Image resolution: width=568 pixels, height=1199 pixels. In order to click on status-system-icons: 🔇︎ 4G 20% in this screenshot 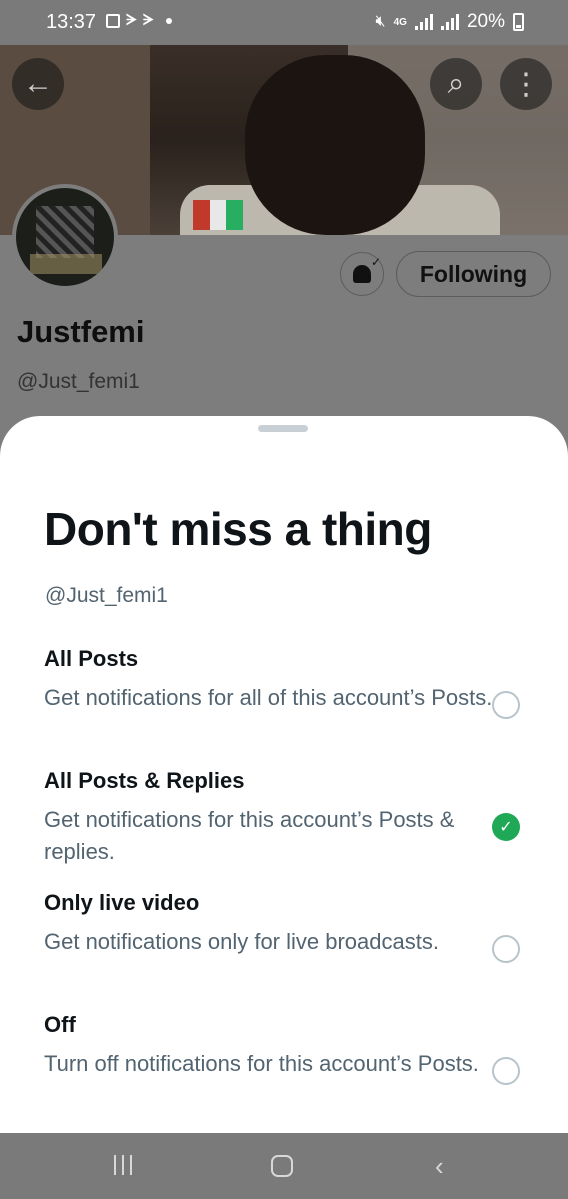, I will do `click(450, 22)`.